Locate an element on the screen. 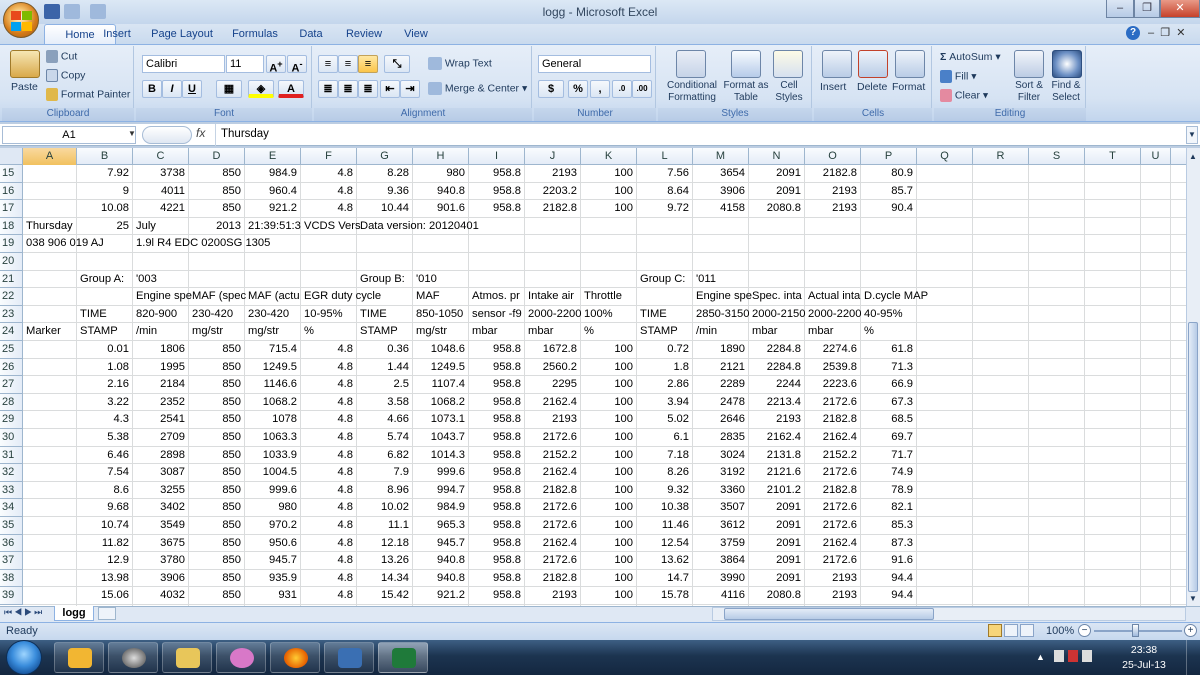 The image size is (1200, 675). cell-G31: 6.82 is located at coordinates (385, 455).